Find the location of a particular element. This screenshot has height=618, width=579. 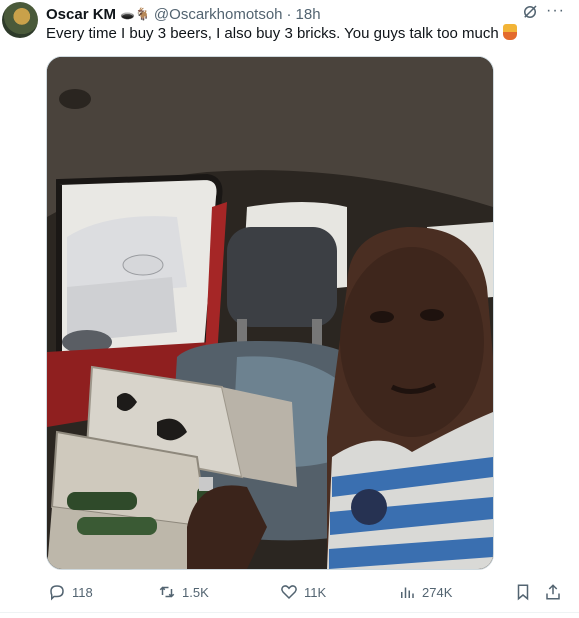

more-icon: ··· is located at coordinates (555, 11).